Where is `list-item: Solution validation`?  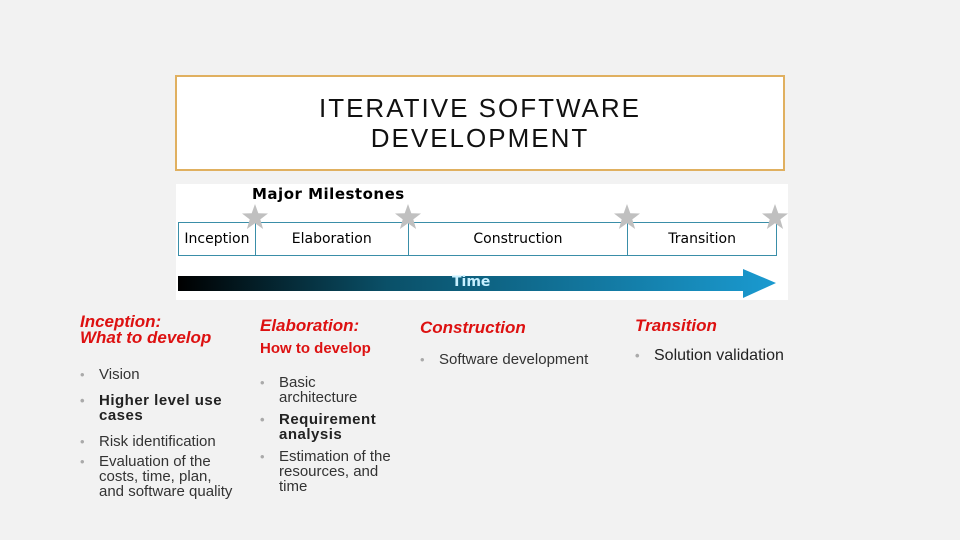
list-item: Solution validation is located at coordinates (735, 356).